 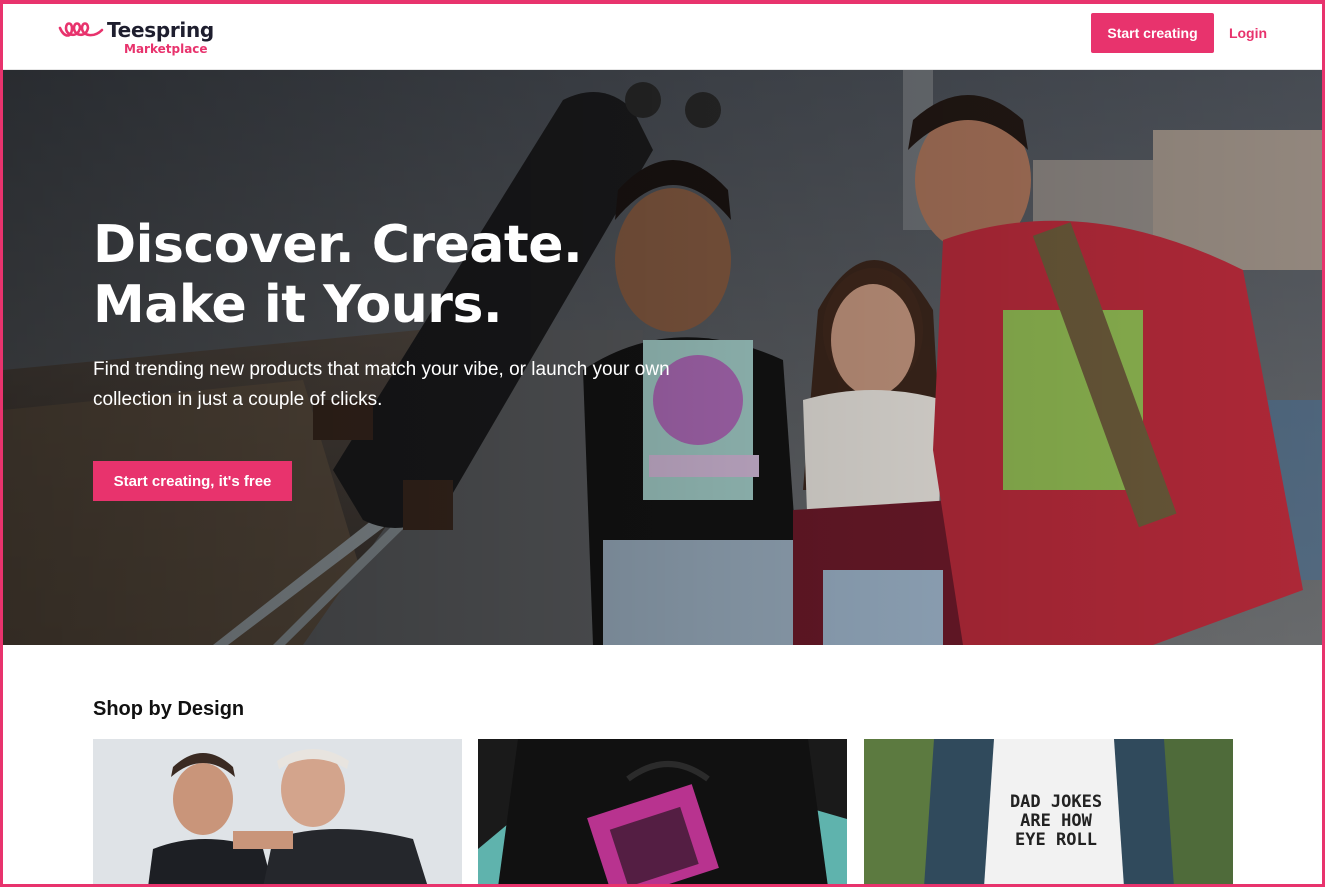 I want to click on dad-jokes-shirt-image: DAD JOKES ARE HOW EYE ROLL, so click(x=1048, y=813).